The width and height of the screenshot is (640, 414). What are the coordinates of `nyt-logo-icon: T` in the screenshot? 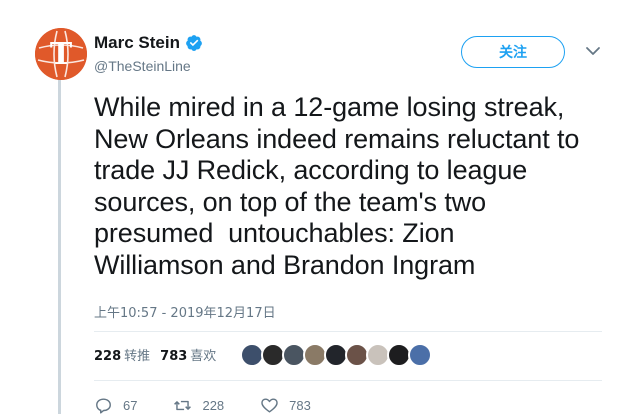 It's located at (61, 54).